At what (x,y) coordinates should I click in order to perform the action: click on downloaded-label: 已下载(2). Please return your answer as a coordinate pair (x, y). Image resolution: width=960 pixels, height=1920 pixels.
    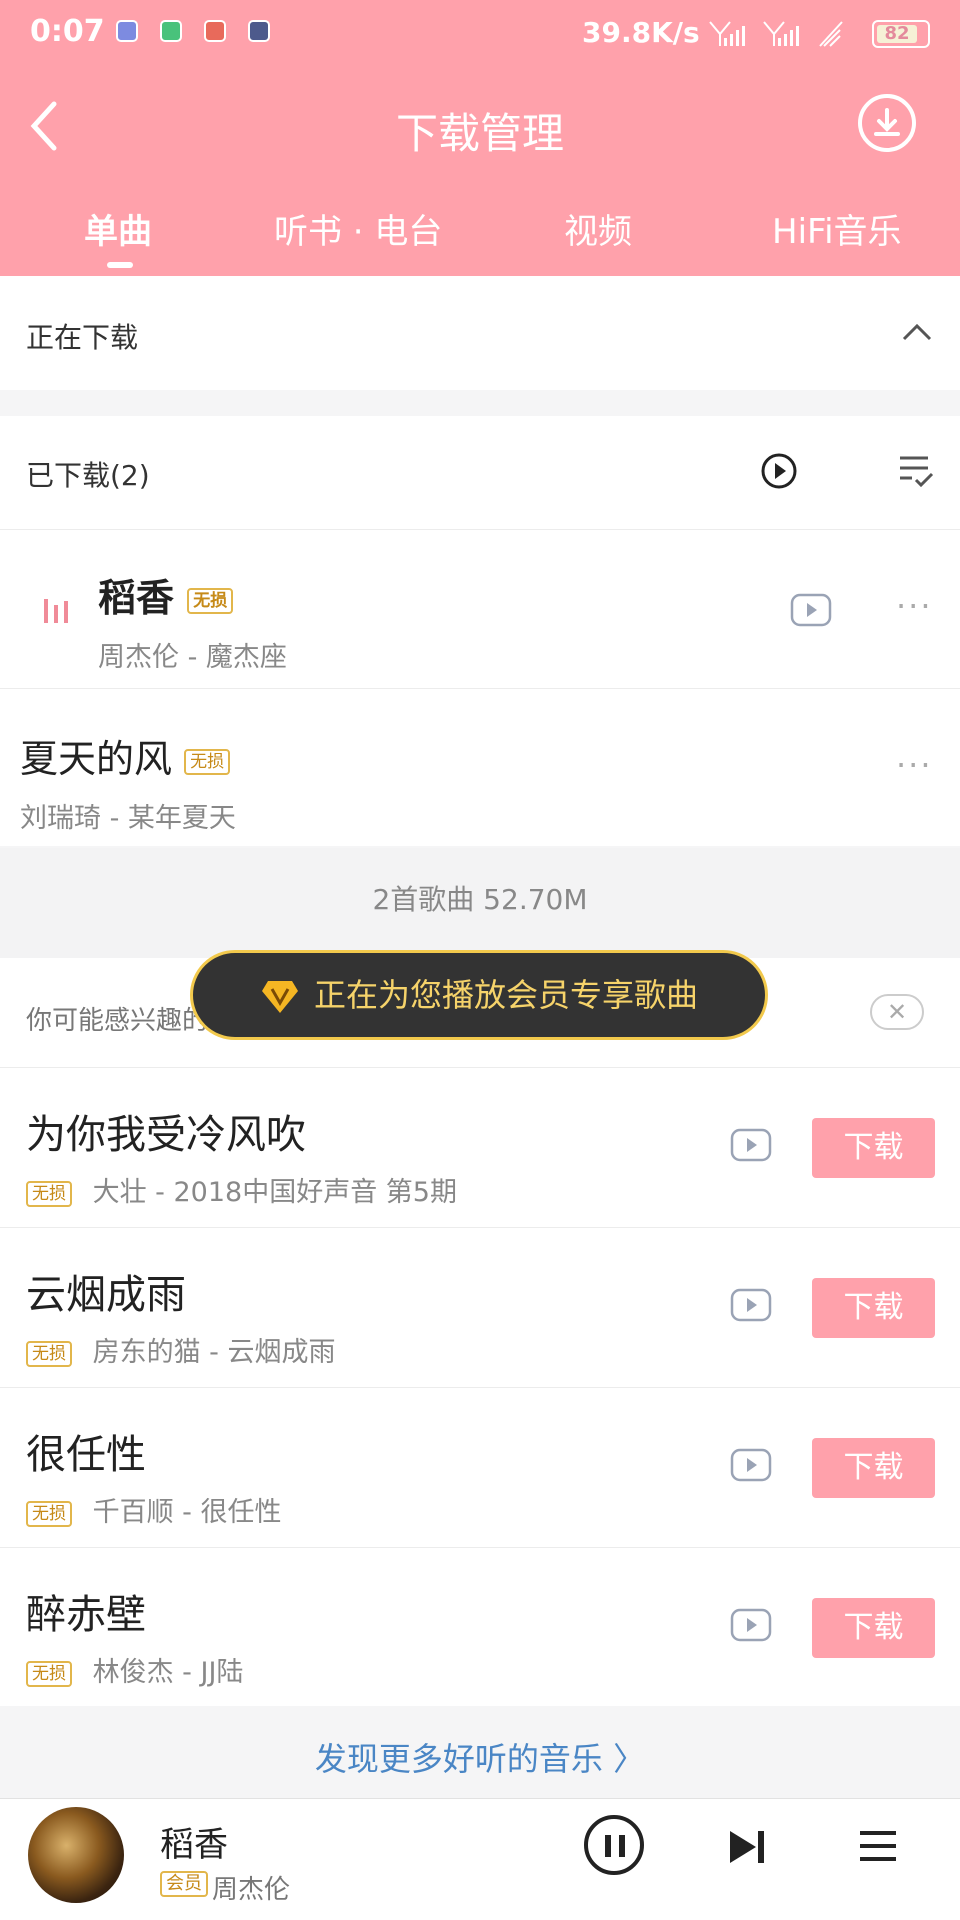
    Looking at the image, I should click on (88, 475).